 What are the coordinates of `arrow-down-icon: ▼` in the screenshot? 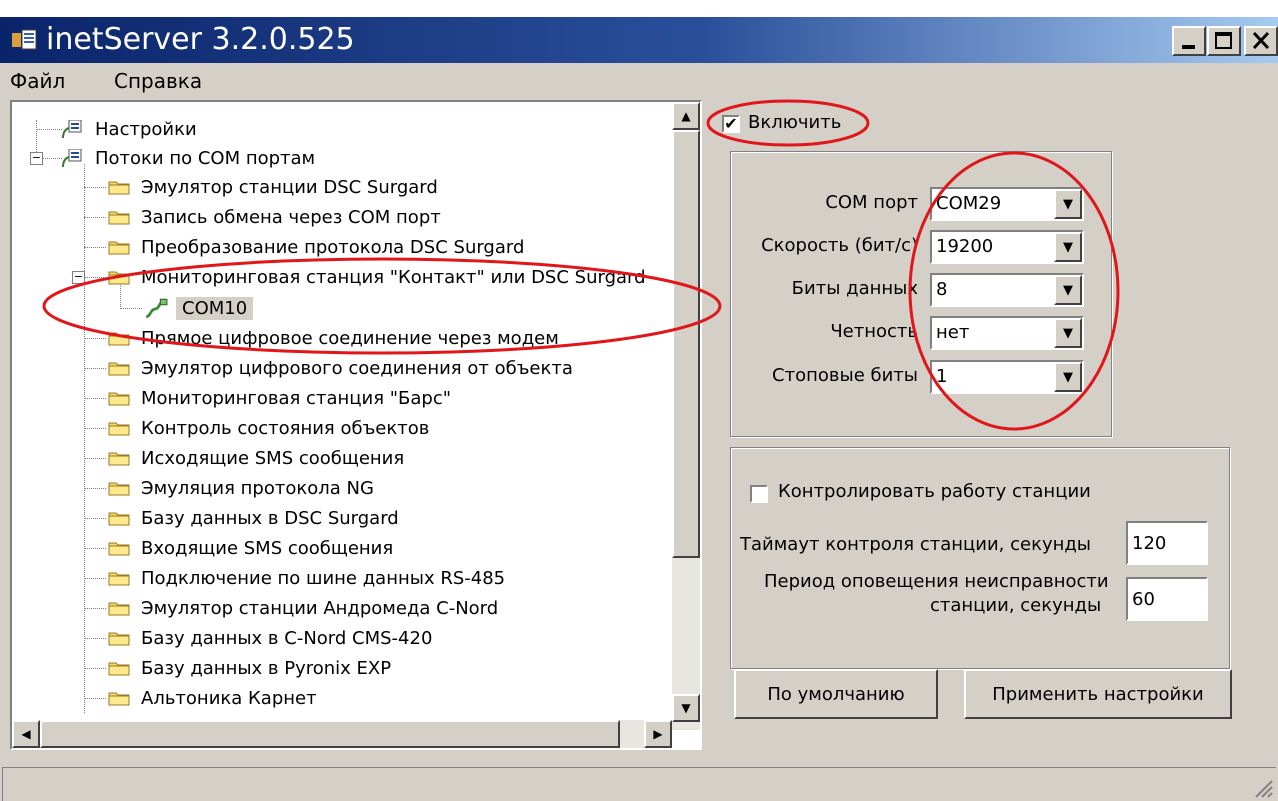 It's located at (686, 708).